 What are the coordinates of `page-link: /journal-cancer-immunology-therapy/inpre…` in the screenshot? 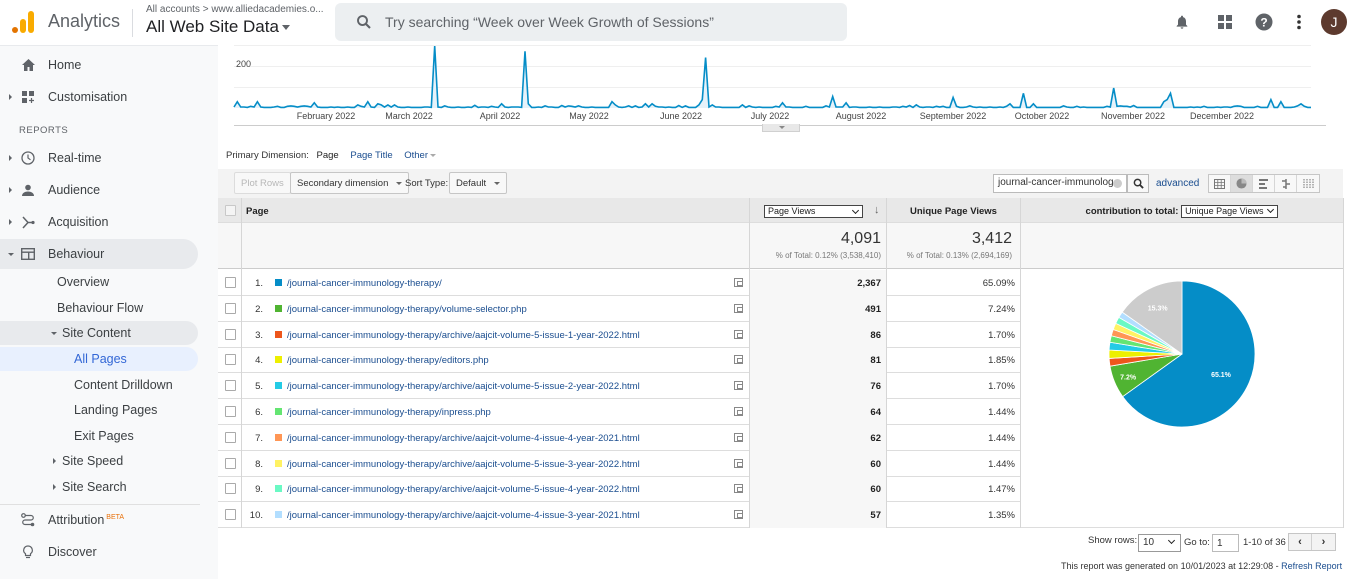 It's located at (389, 412).